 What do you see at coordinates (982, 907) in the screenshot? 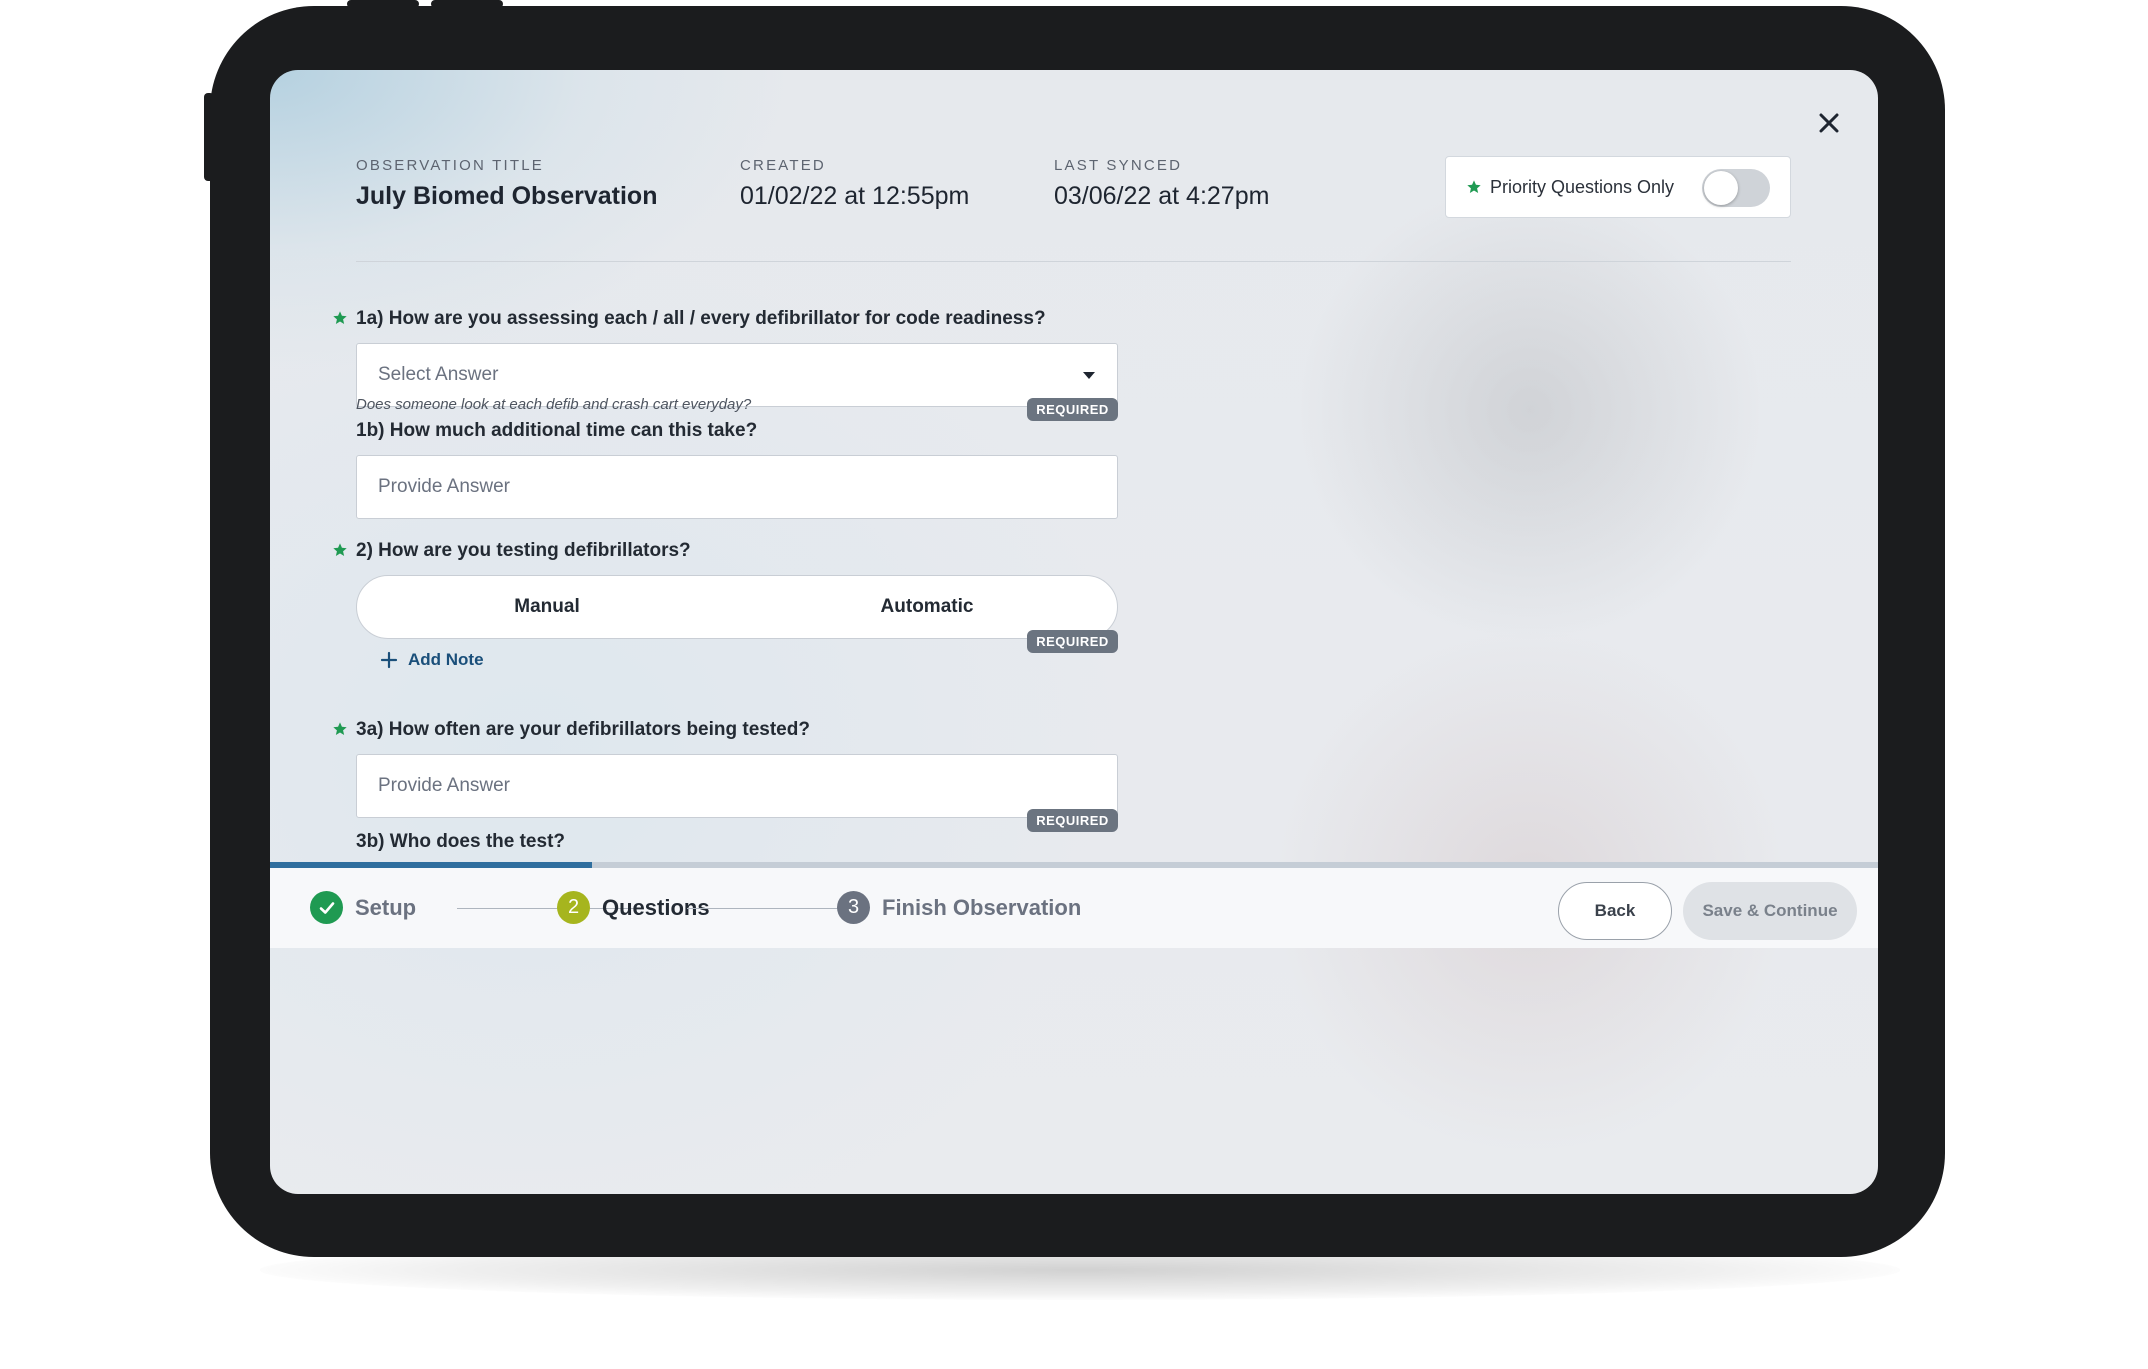
I see `step-label: Finish Observation` at bounding box center [982, 907].